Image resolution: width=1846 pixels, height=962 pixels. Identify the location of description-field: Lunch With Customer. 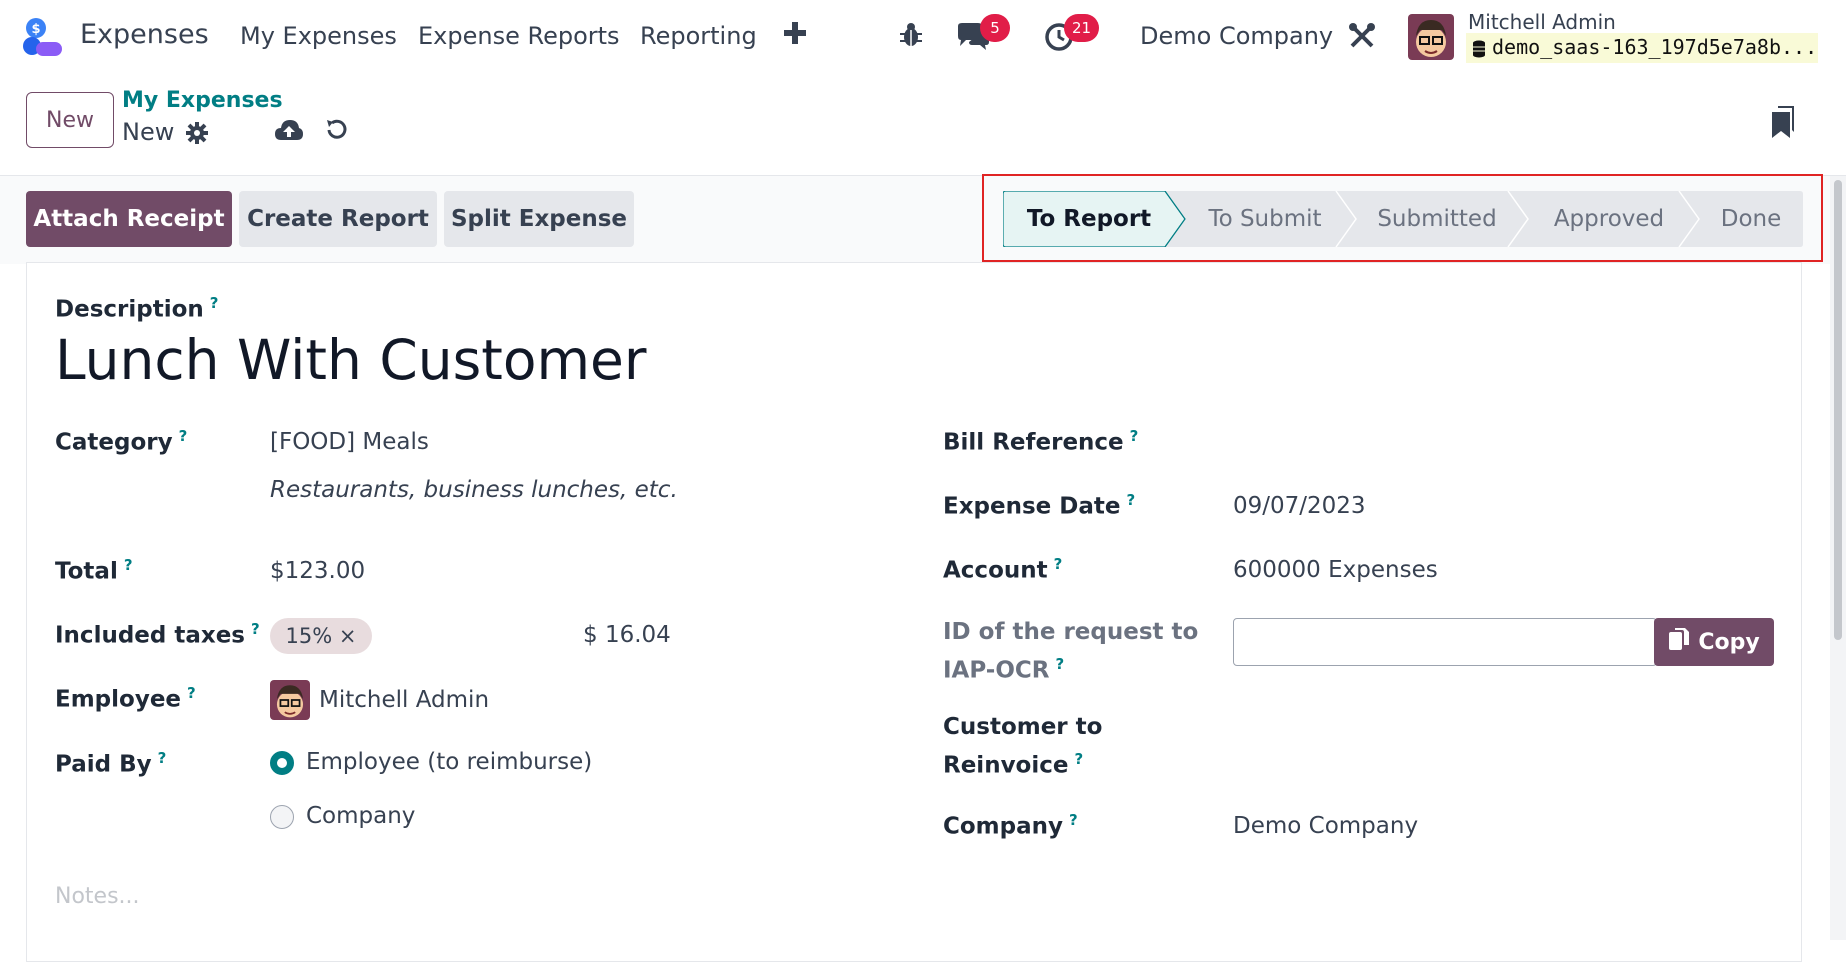
(351, 360).